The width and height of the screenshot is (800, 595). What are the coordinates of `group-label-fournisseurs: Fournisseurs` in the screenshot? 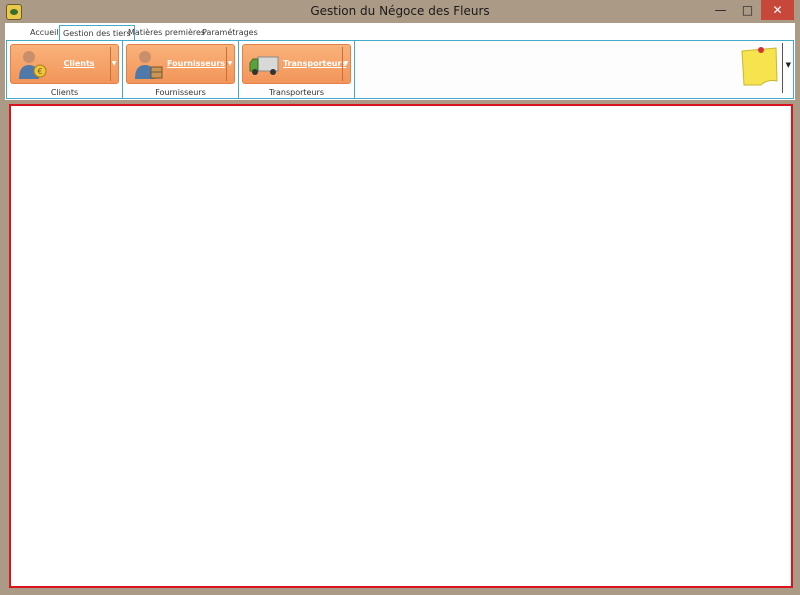 It's located at (180, 92).